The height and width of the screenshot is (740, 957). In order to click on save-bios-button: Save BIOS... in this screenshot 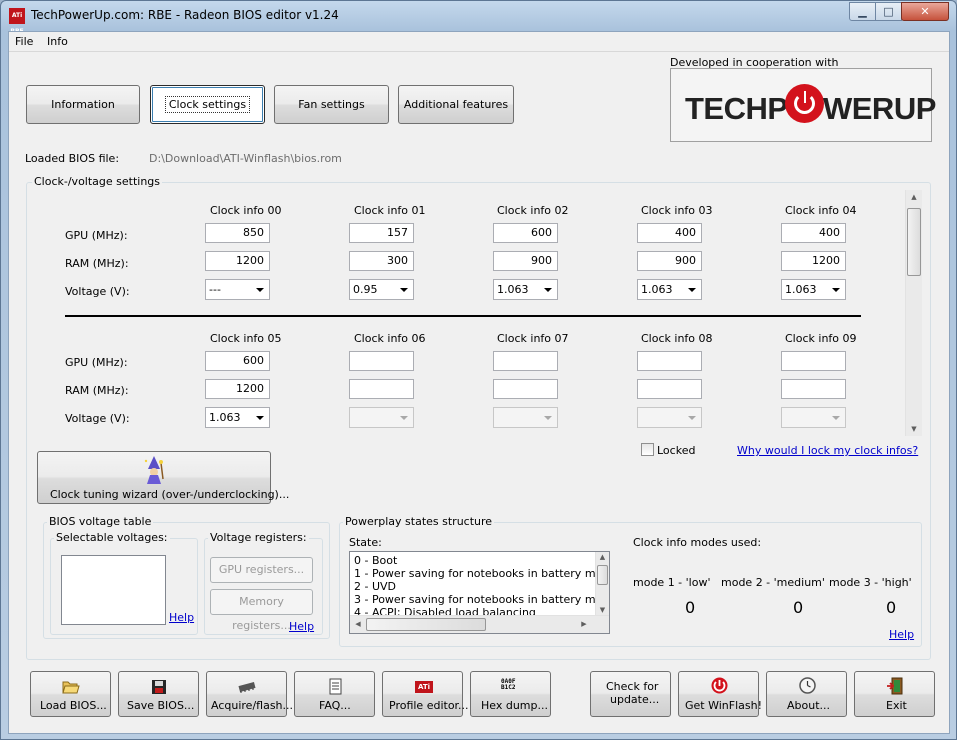, I will do `click(158, 694)`.